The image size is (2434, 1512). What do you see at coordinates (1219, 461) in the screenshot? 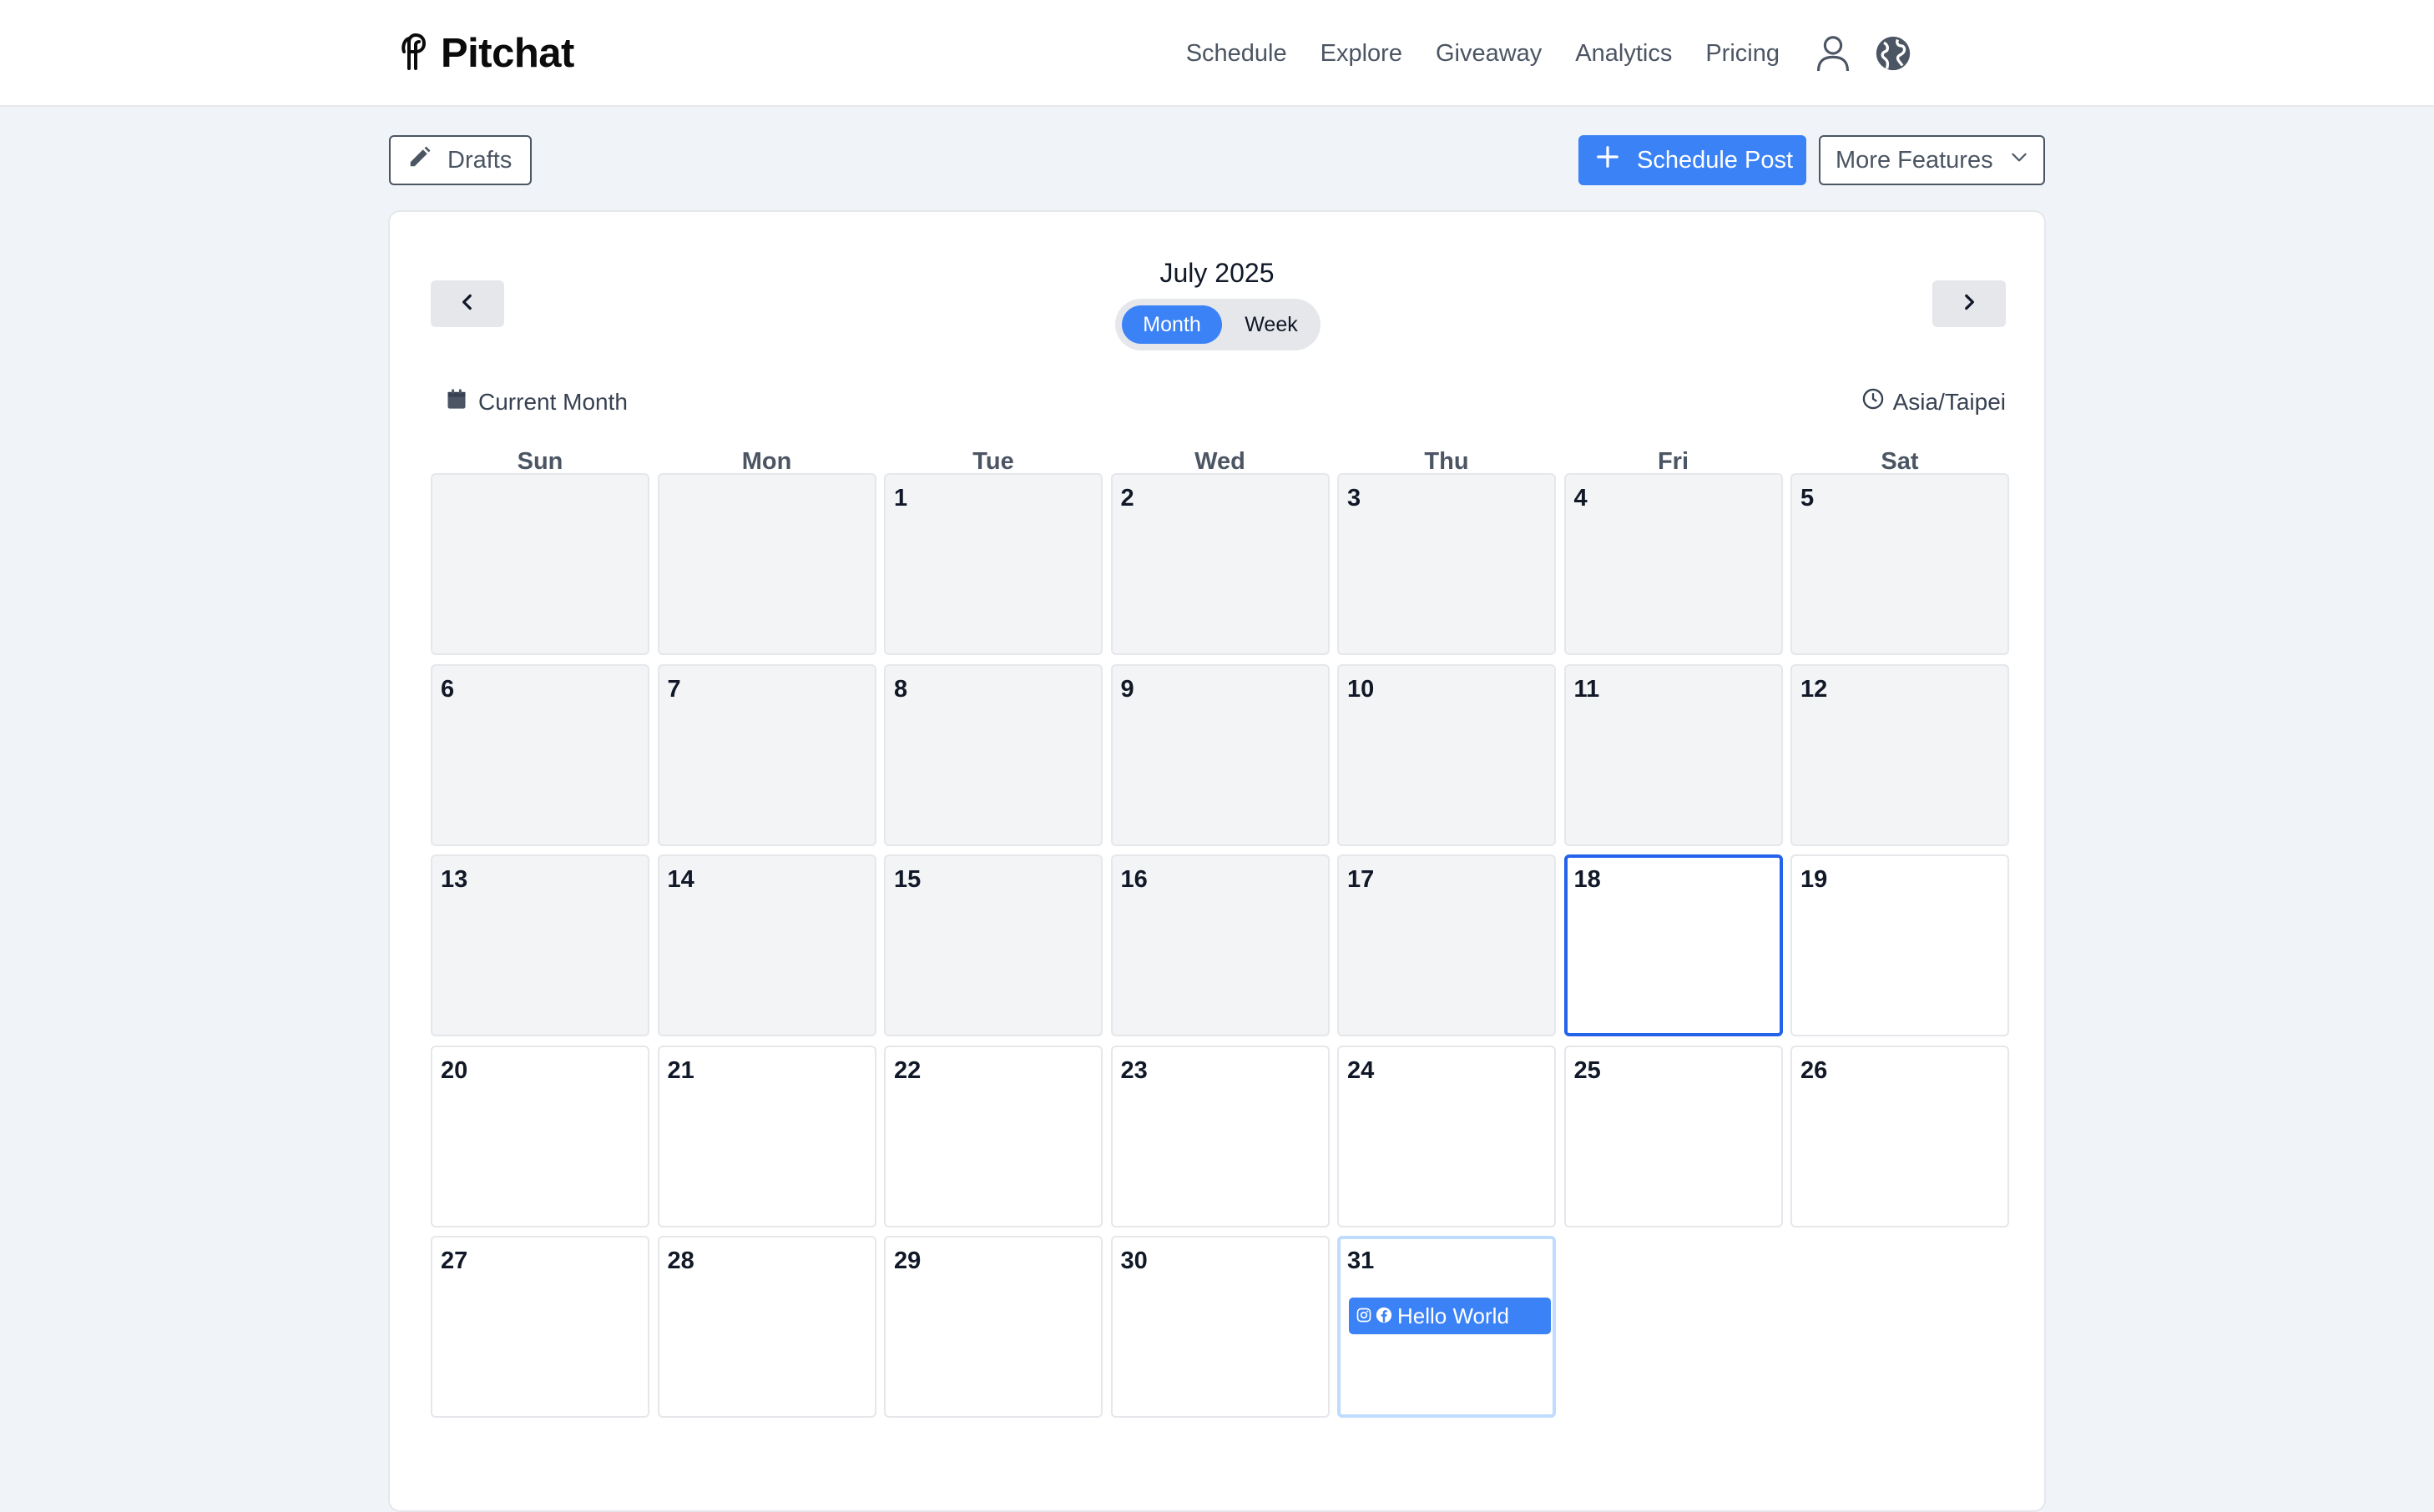
I see `weekday-header-wed: Wed` at bounding box center [1219, 461].